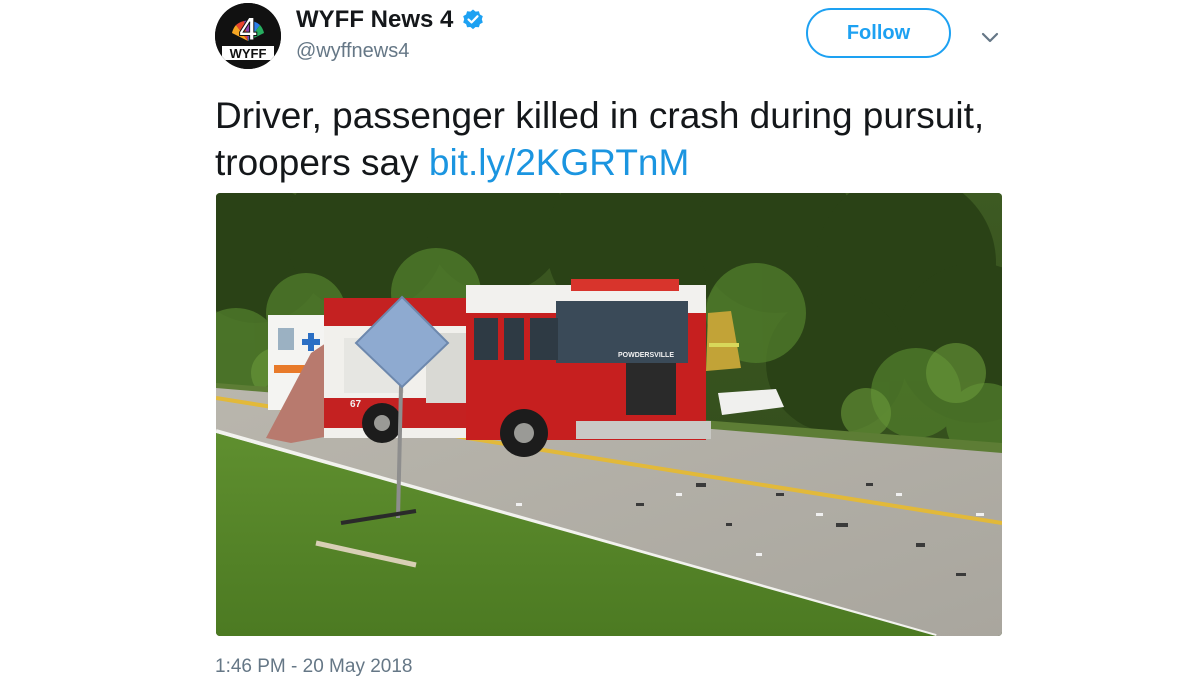 The width and height of the screenshot is (1200, 678). I want to click on avatar: 4 WYFF, so click(248, 36).